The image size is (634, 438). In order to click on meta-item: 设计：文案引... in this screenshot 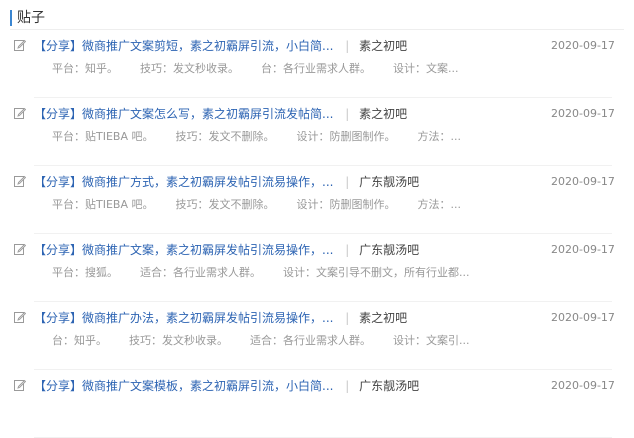, I will do `click(431, 340)`.